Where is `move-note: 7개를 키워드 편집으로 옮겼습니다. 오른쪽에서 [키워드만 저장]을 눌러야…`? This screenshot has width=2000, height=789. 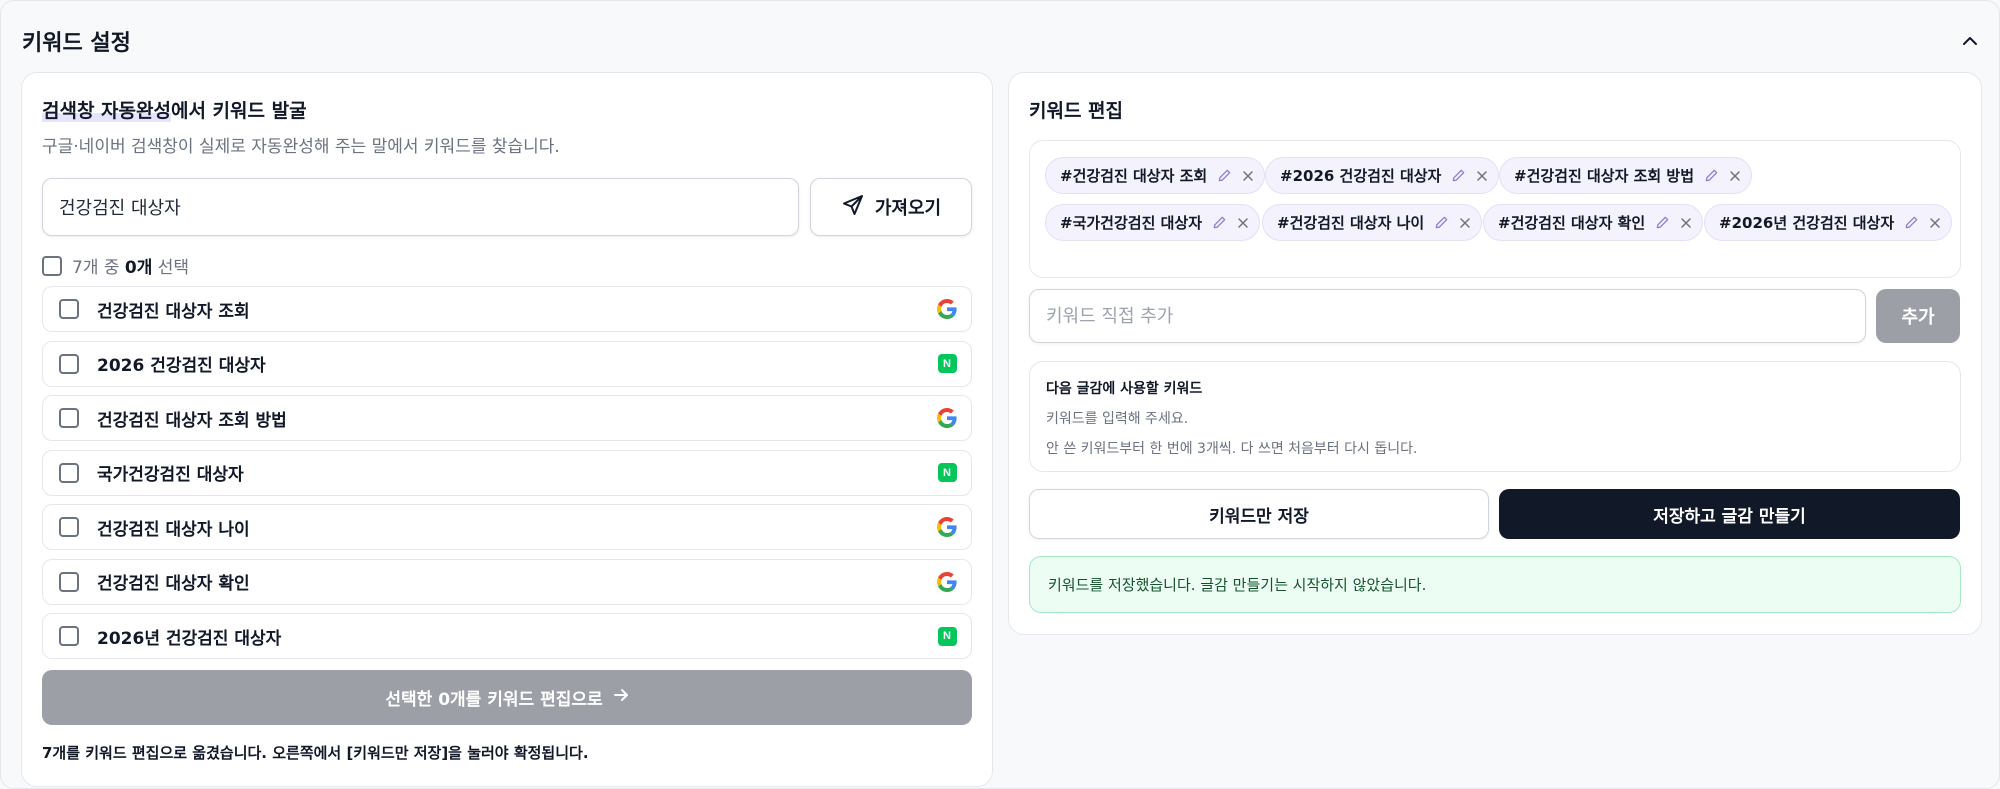 move-note: 7개를 키워드 편집으로 옮겼습니다. 오른쪽에서 [키워드만 저장]을 눌러야… is located at coordinates (315, 753).